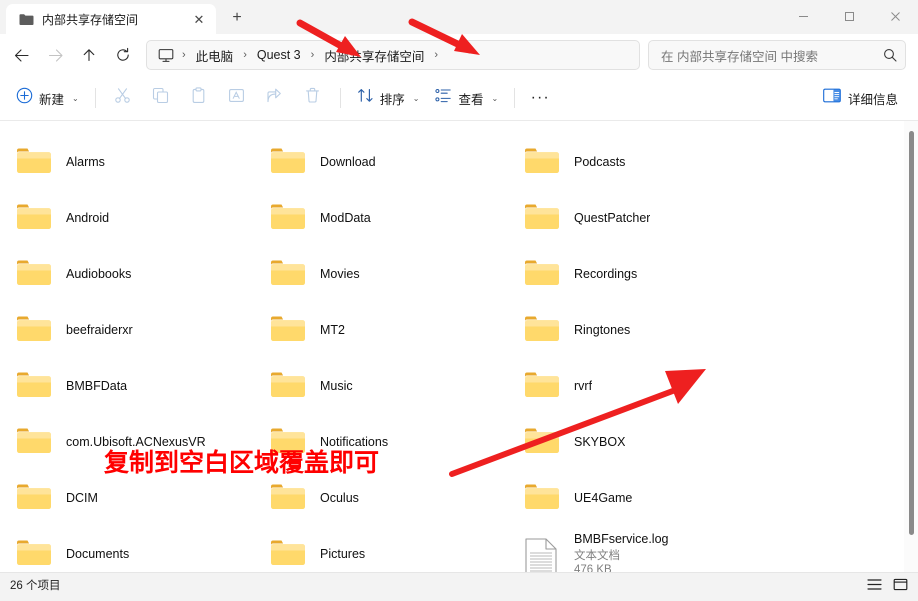  I want to click on search-icon, so click(890, 55).